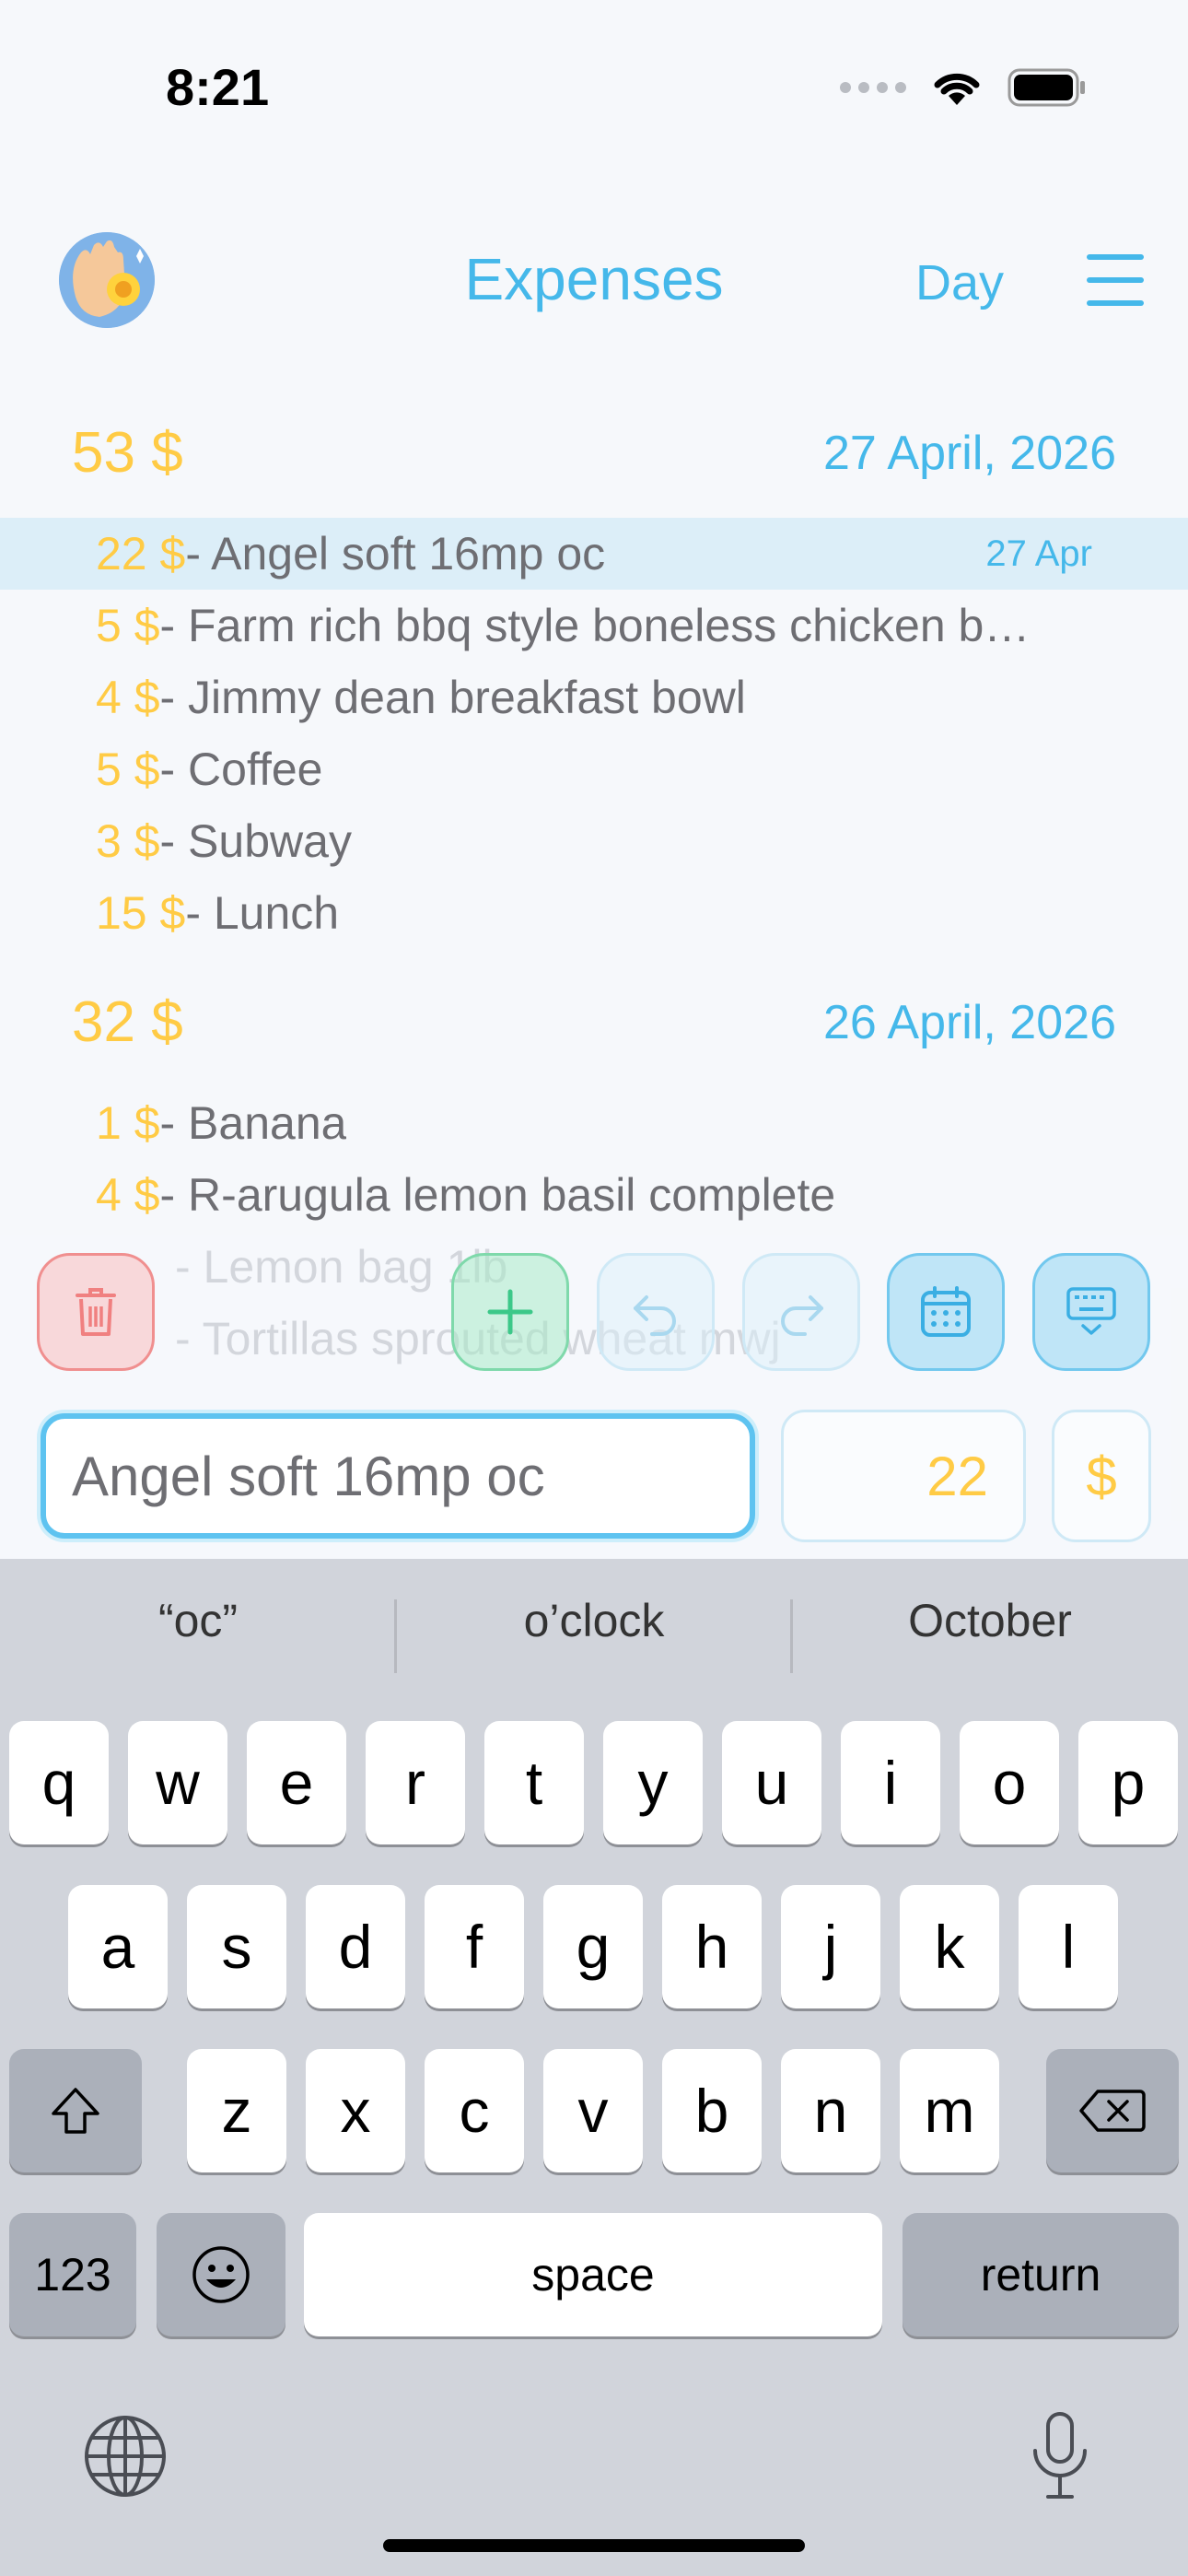 This screenshot has height=2576, width=1188. I want to click on expense-name: - R-arugula lemon basil complete, so click(497, 1195).